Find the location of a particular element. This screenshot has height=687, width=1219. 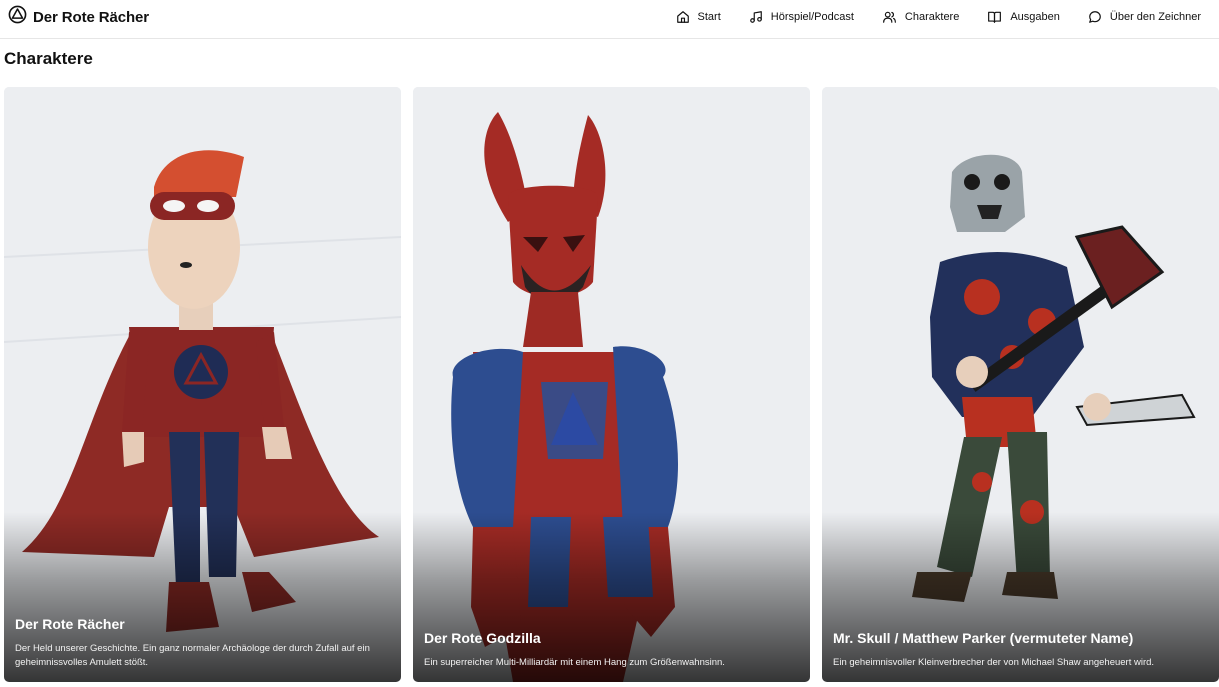

character-name: Der Rote Rächer is located at coordinates (70, 624).